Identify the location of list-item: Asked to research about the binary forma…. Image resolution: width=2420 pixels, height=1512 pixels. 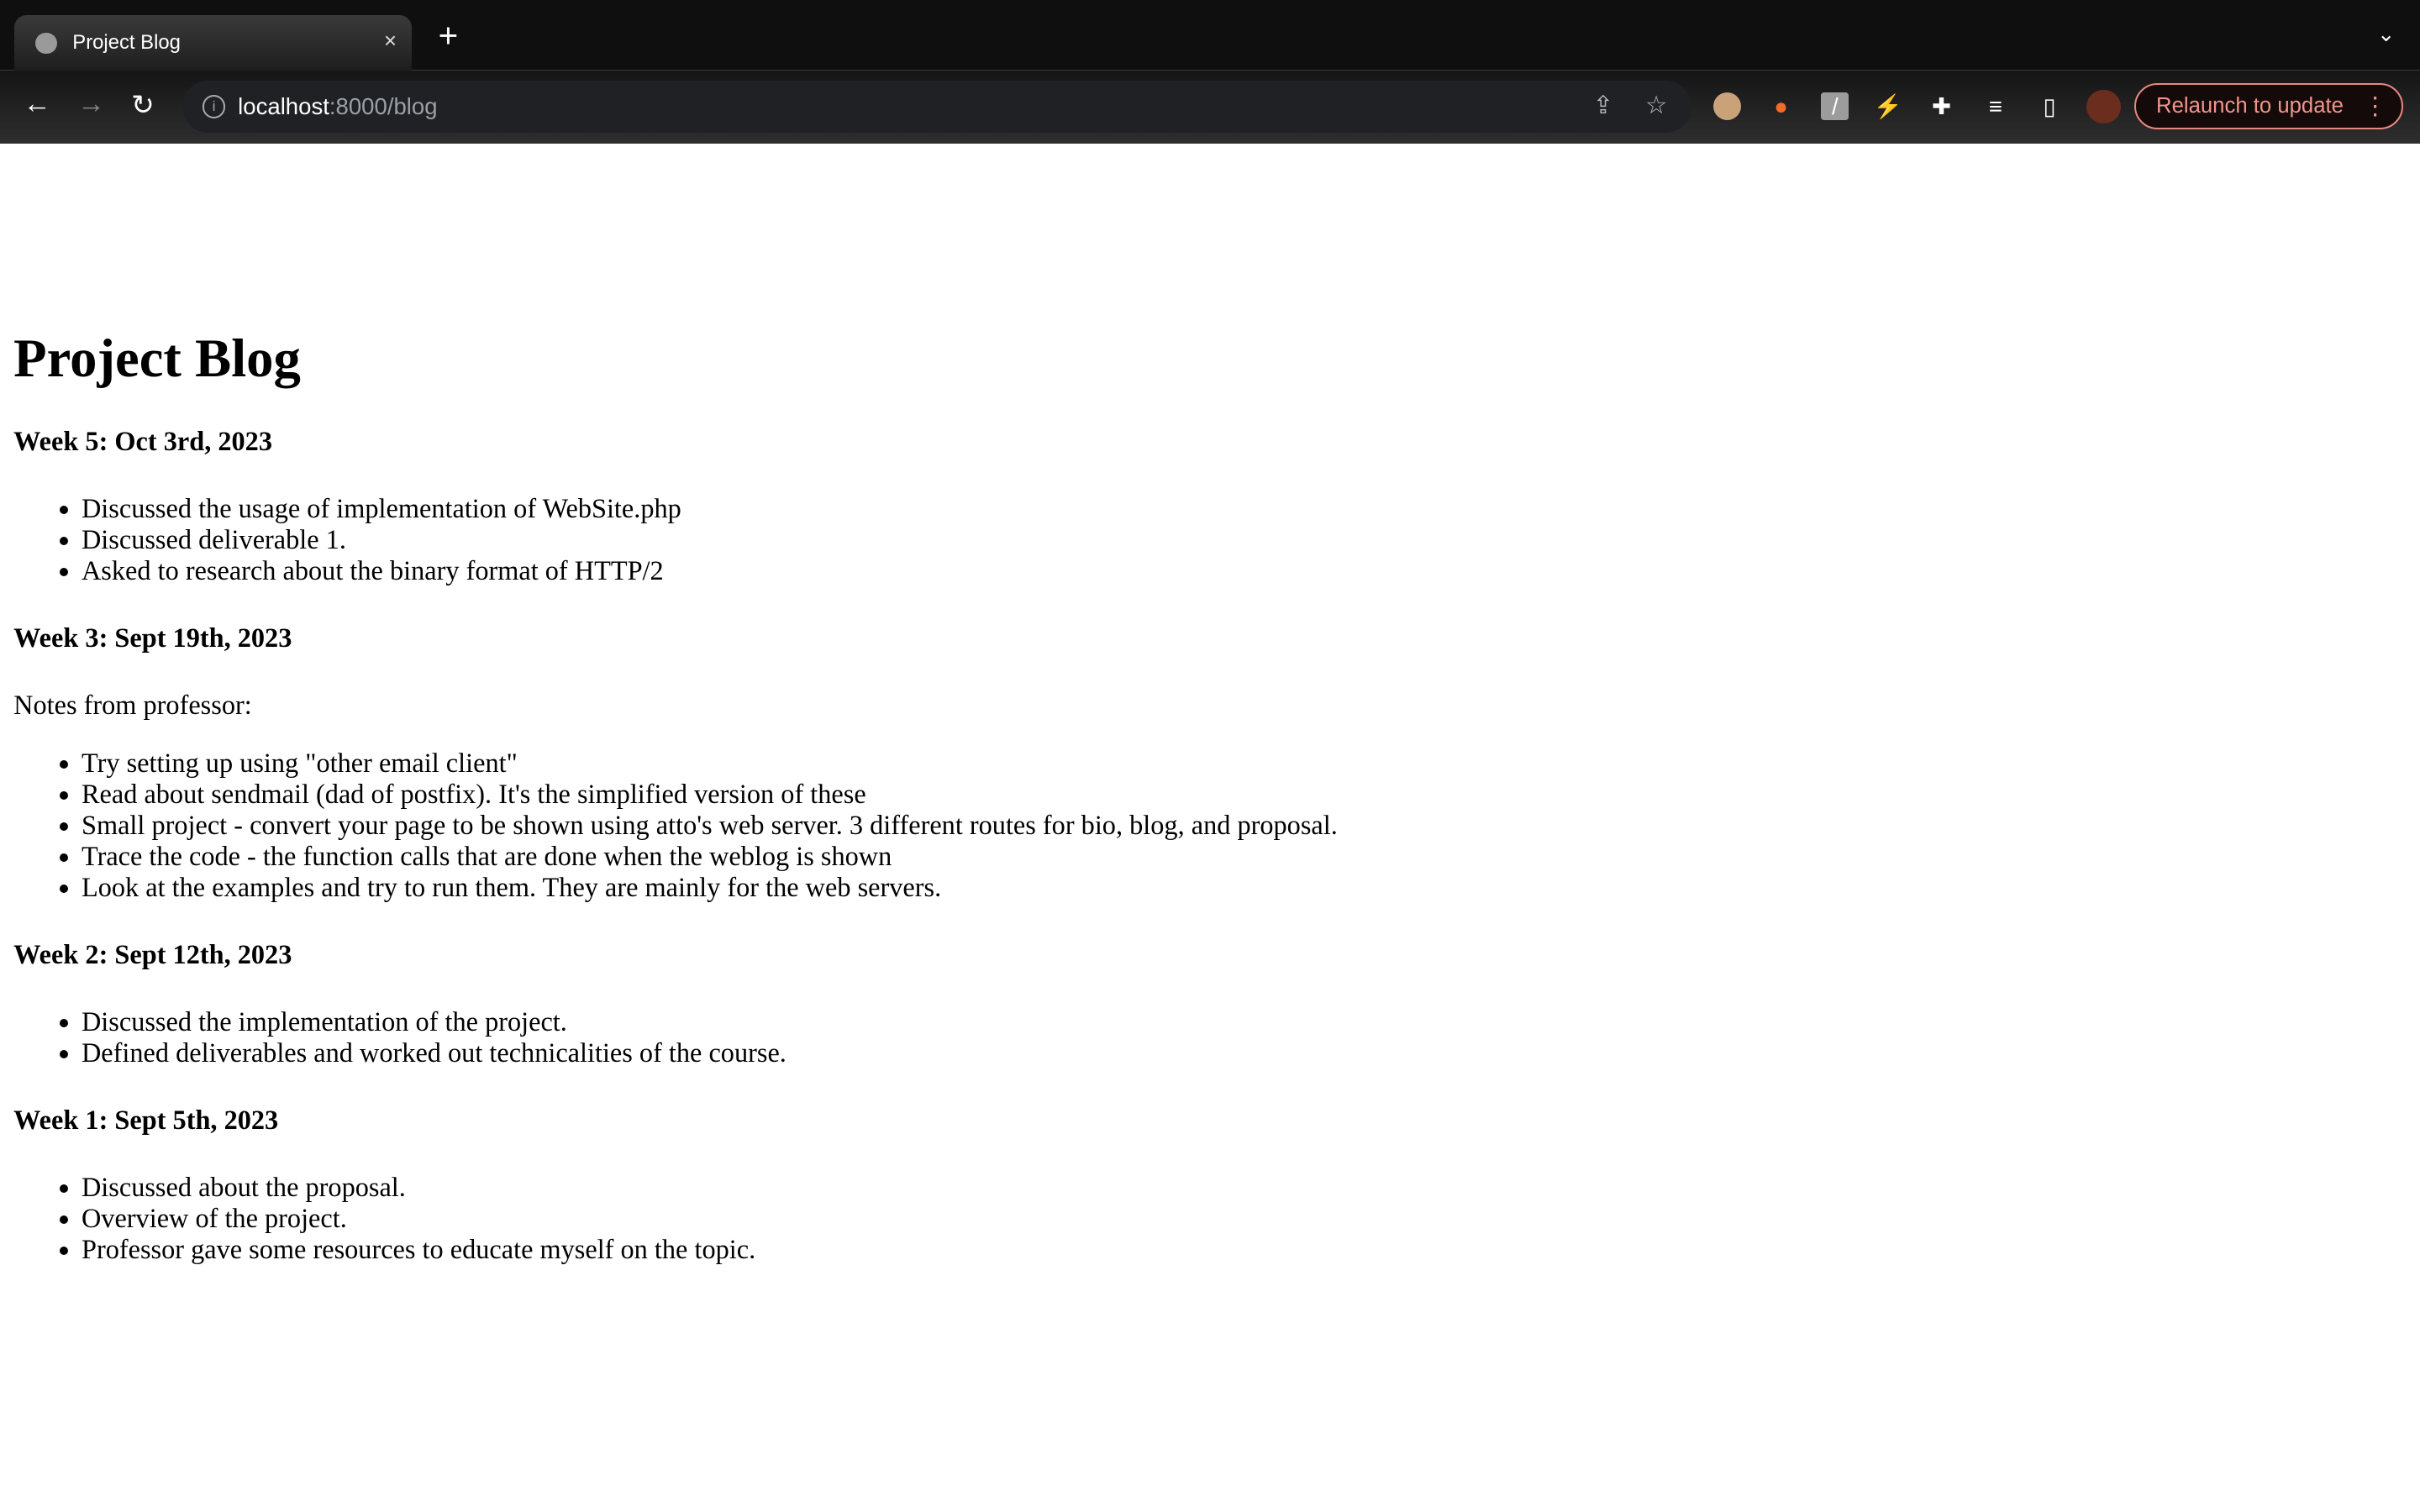
(1251, 570).